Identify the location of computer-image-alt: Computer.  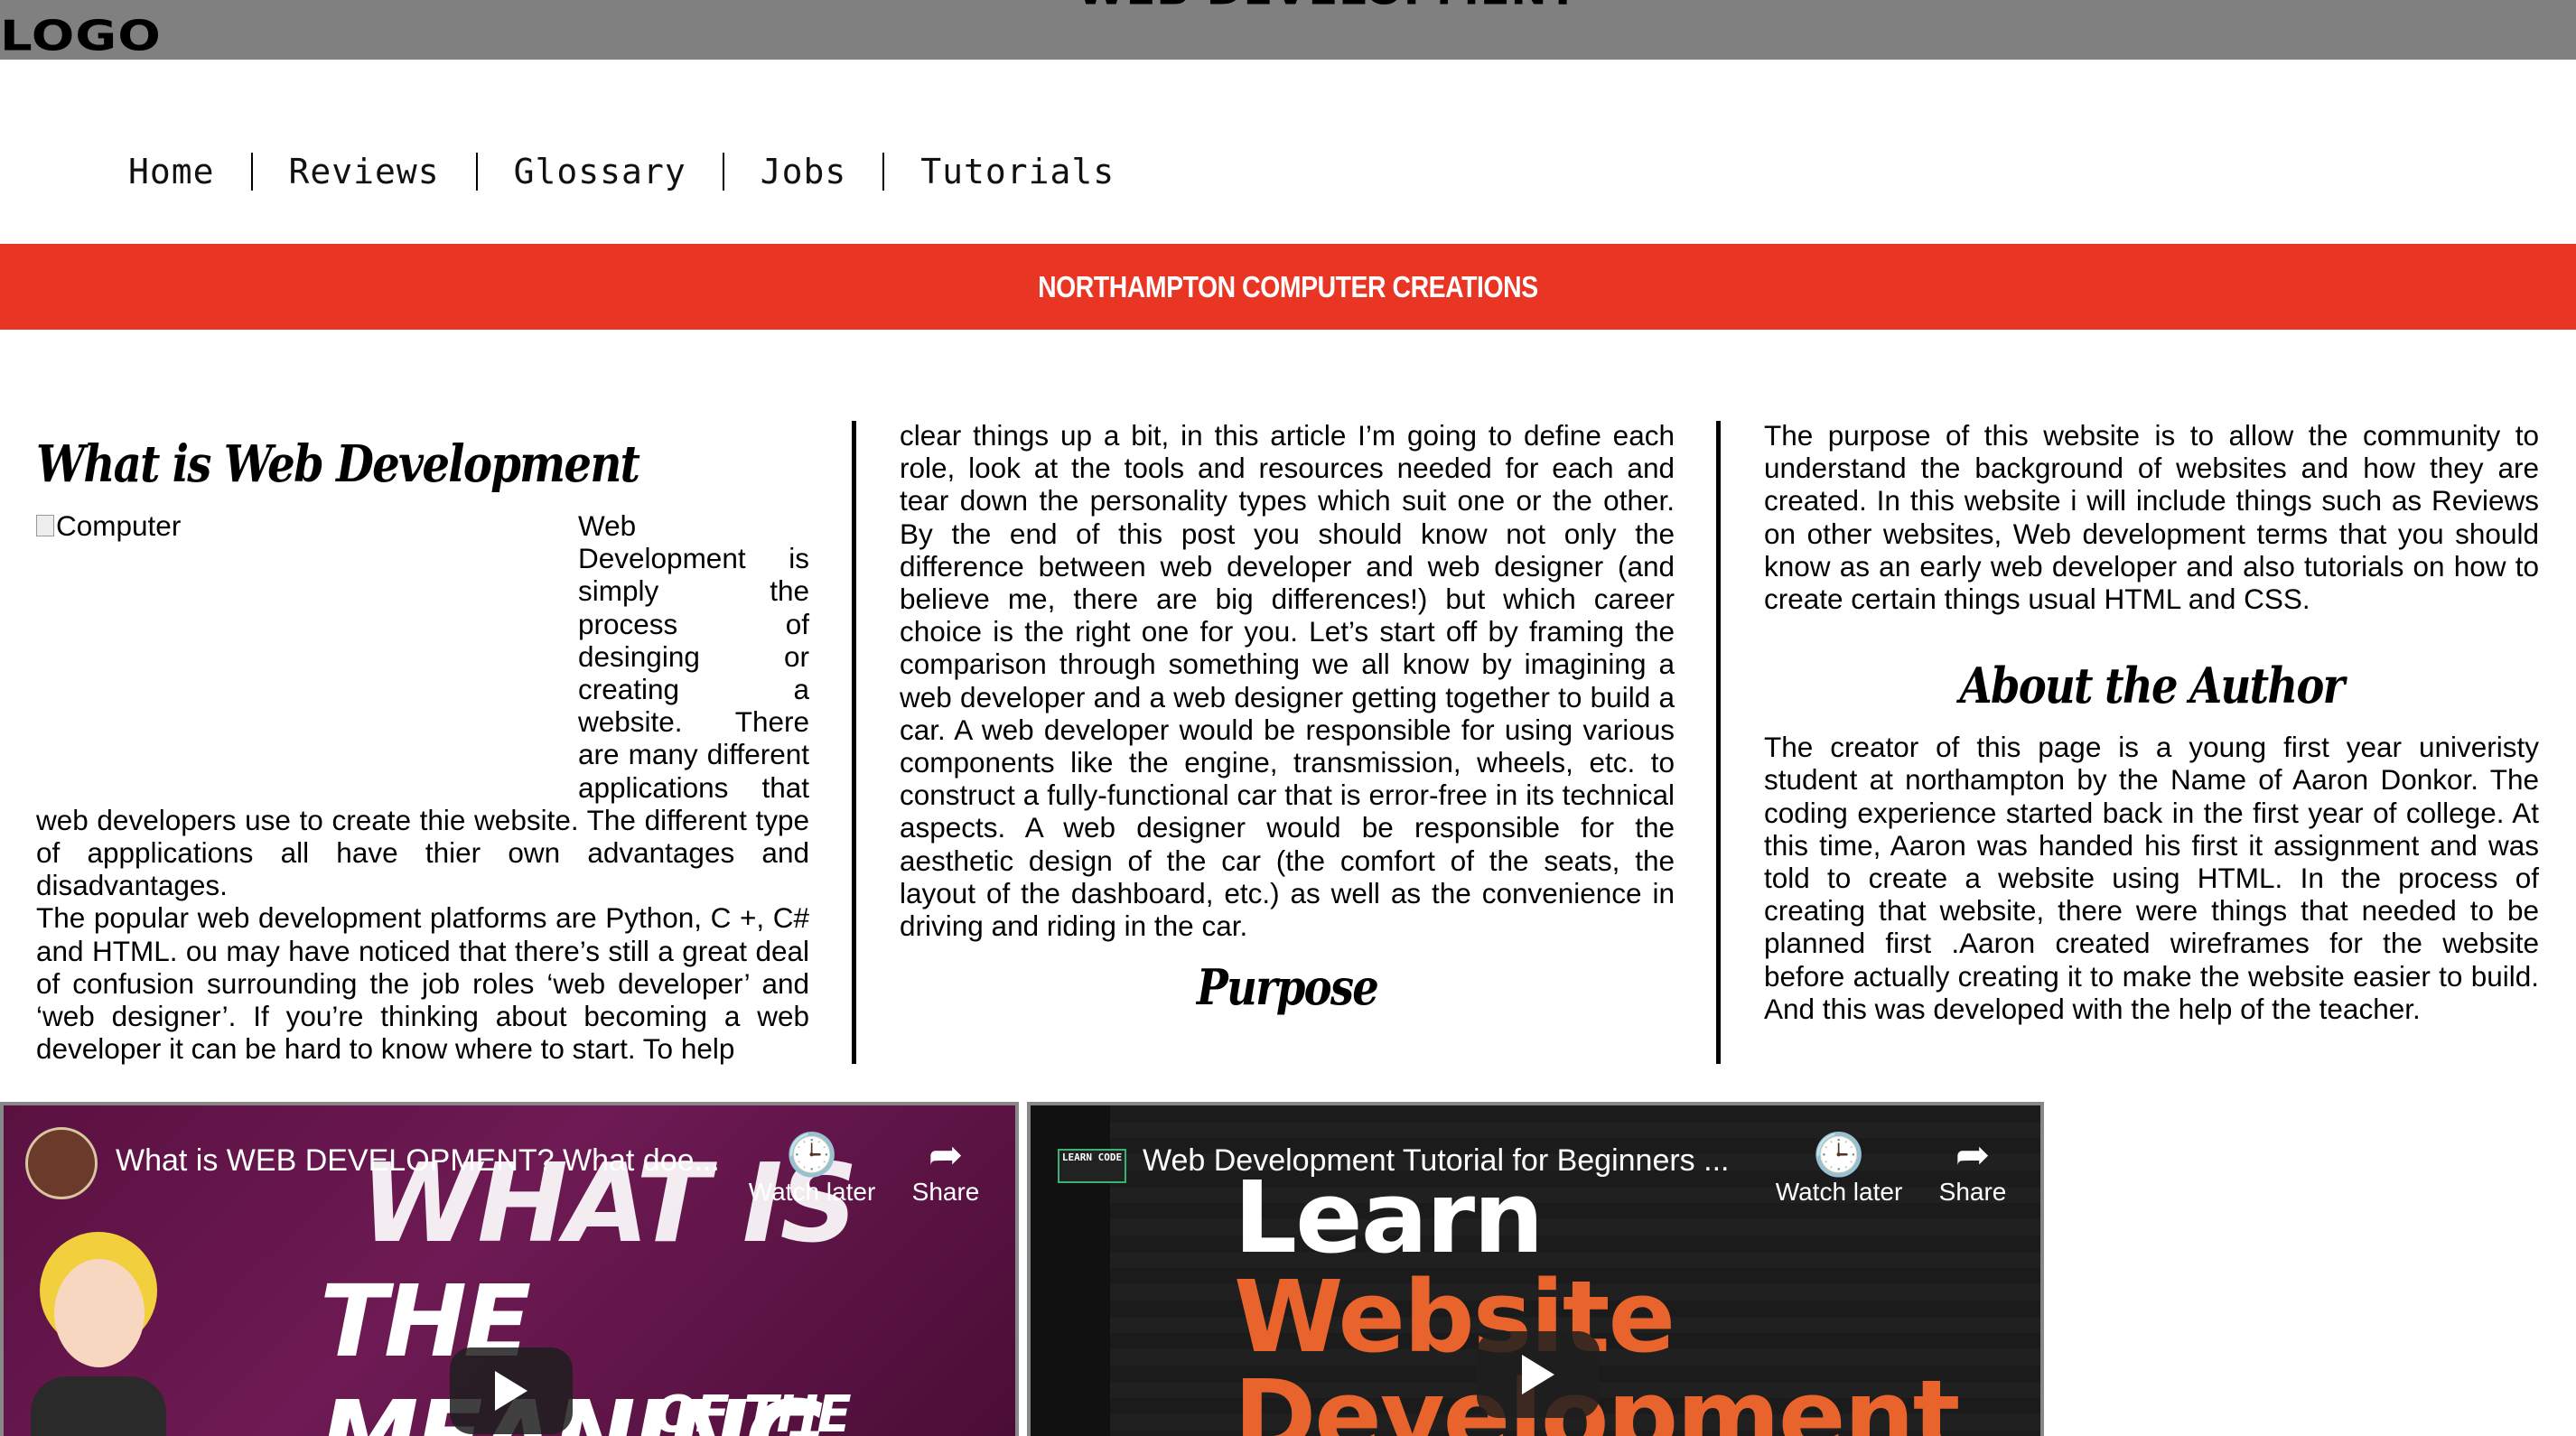
(108, 525).